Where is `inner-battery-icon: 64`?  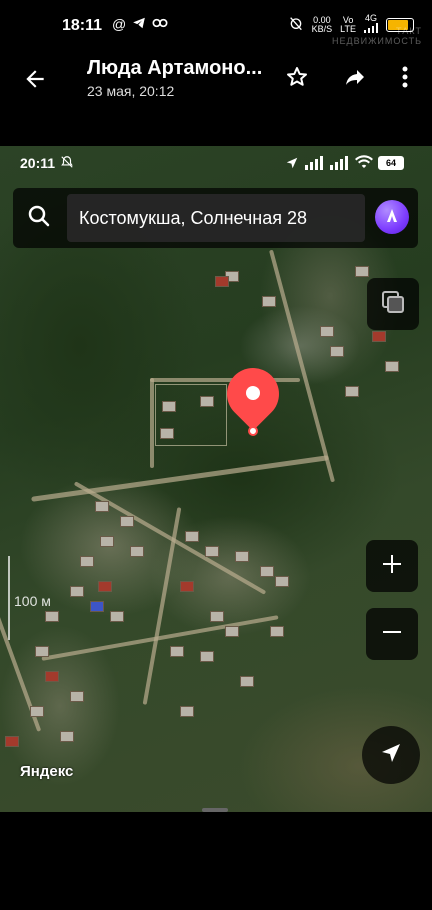 inner-battery-icon: 64 is located at coordinates (391, 163).